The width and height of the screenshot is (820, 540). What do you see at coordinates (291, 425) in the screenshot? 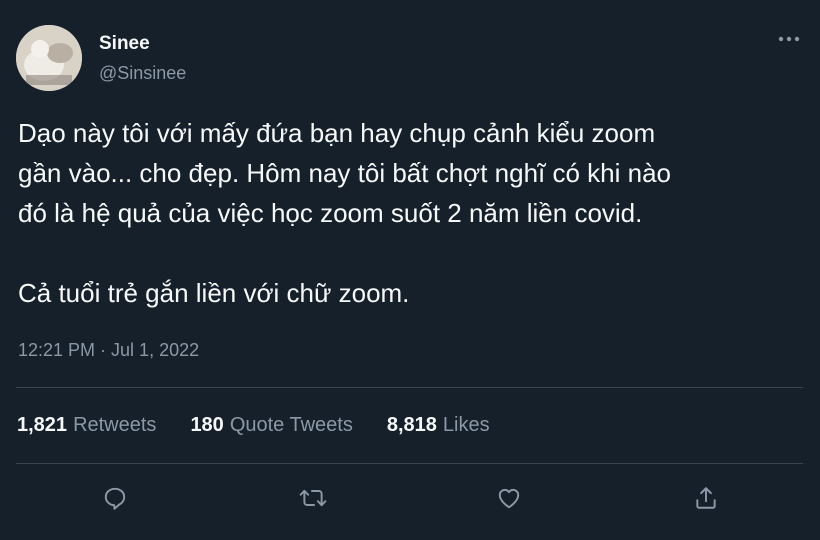
I see `quote-tweets-label: Quote Tweets` at bounding box center [291, 425].